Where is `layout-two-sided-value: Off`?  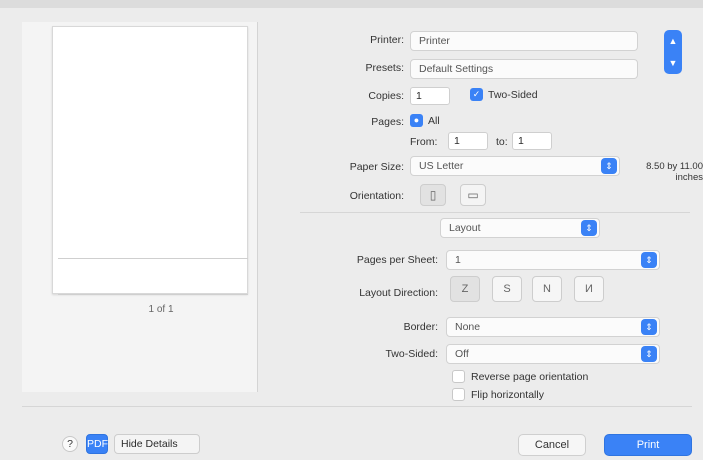 layout-two-sided-value: Off is located at coordinates (462, 354).